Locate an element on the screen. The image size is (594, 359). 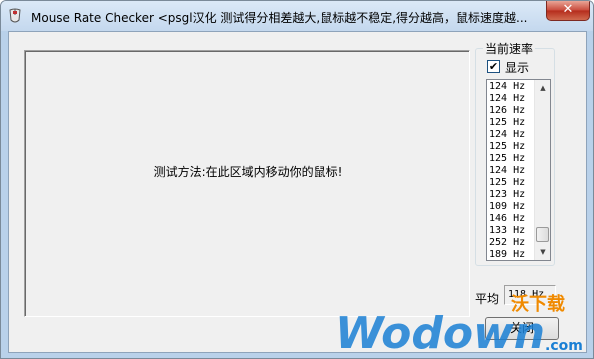
rate-list-item: 146 Hz is located at coordinates (512, 219).